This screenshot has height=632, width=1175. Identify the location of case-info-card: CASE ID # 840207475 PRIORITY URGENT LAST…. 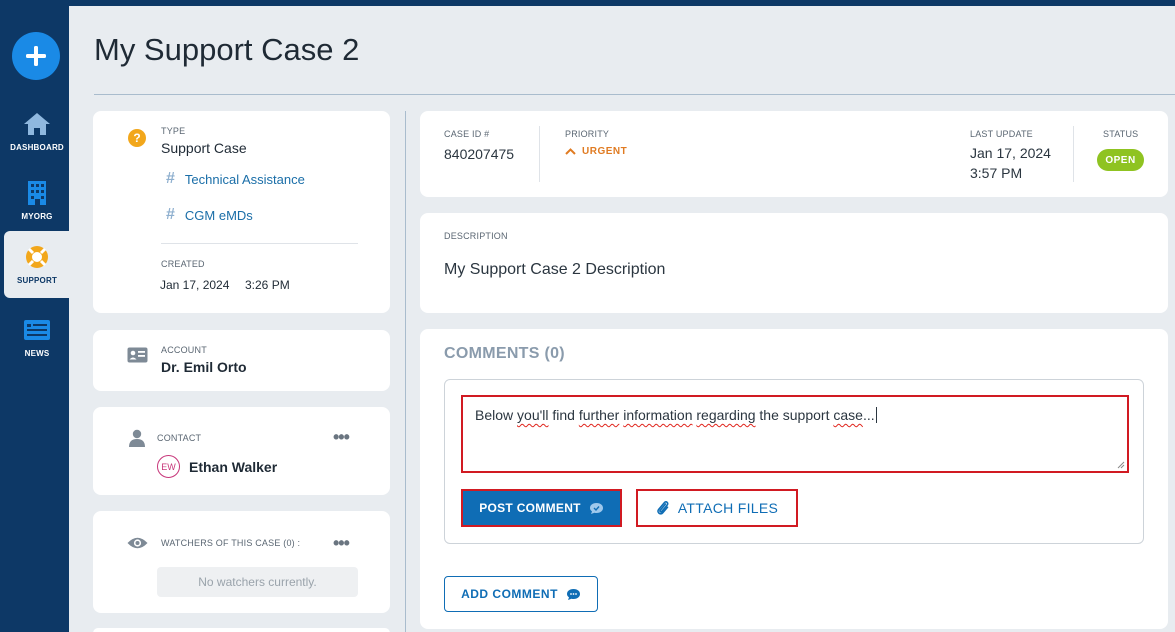
(794, 154).